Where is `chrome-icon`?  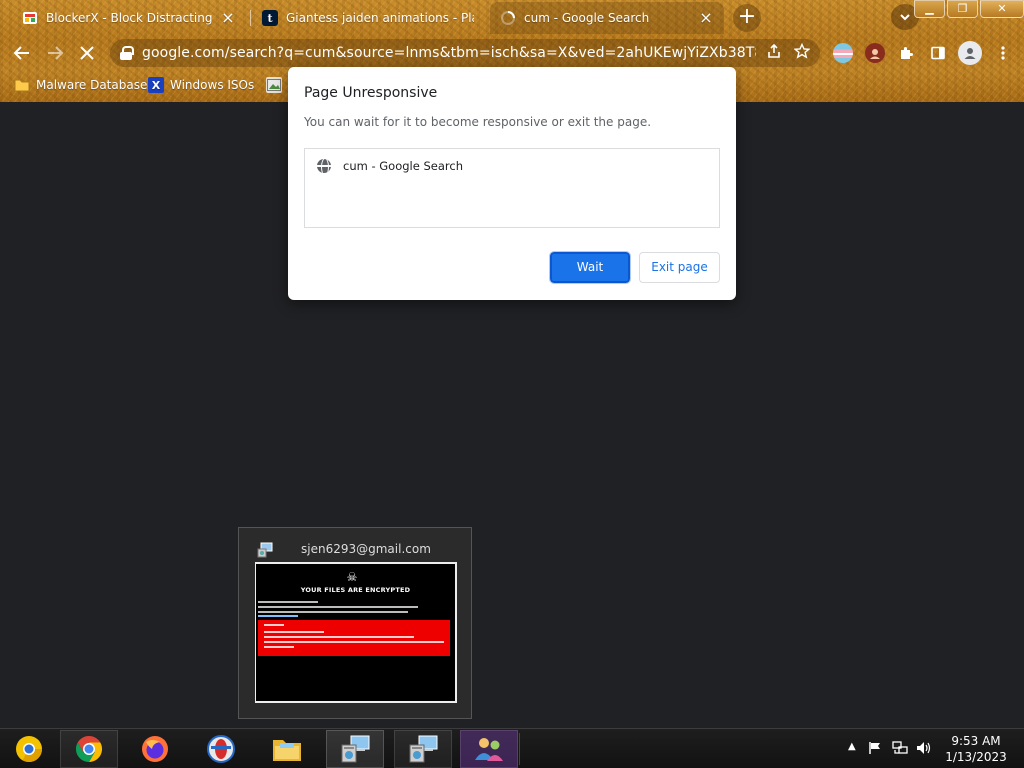 chrome-icon is located at coordinates (89, 749).